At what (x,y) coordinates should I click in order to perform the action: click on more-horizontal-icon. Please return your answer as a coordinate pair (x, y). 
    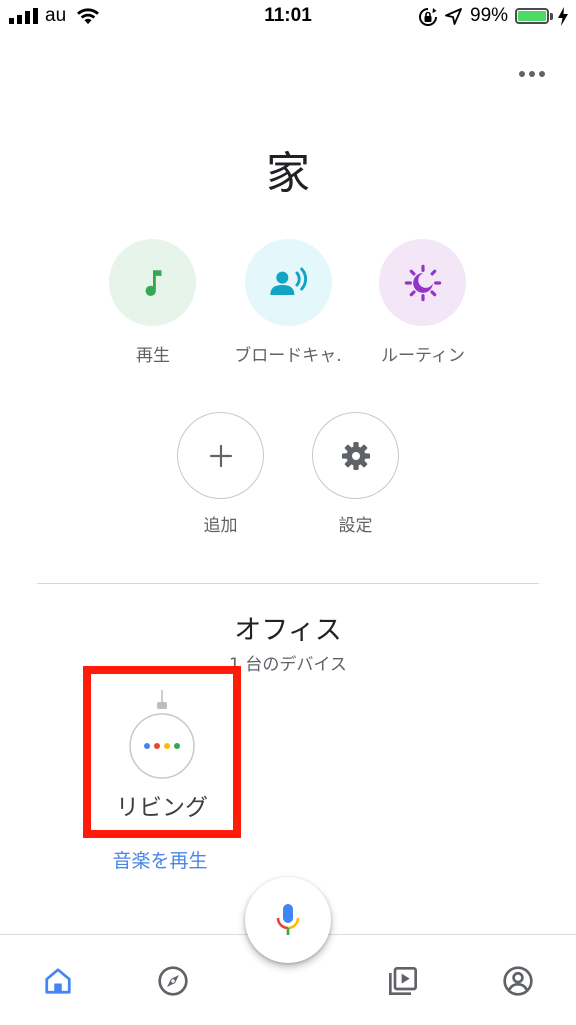
    Looking at the image, I should click on (532, 74).